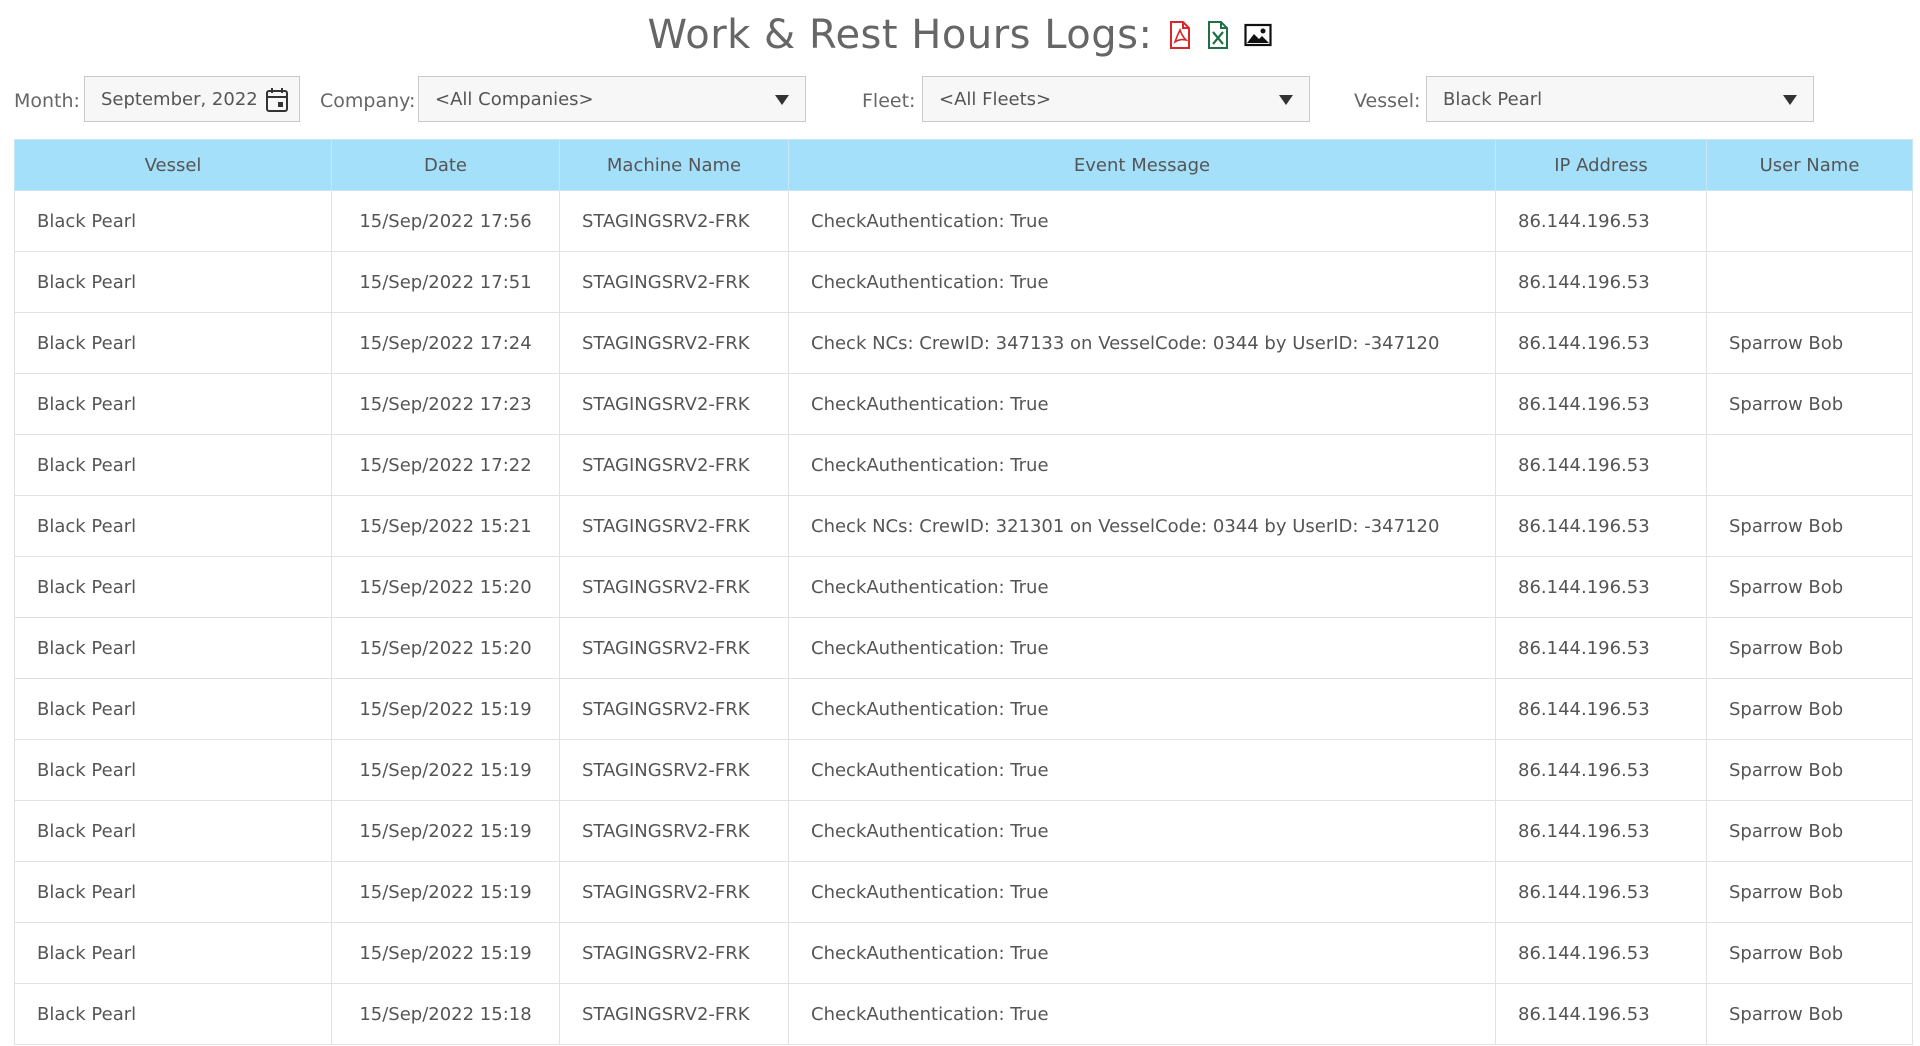  I want to click on company-select: <All Companies>, so click(612, 99).